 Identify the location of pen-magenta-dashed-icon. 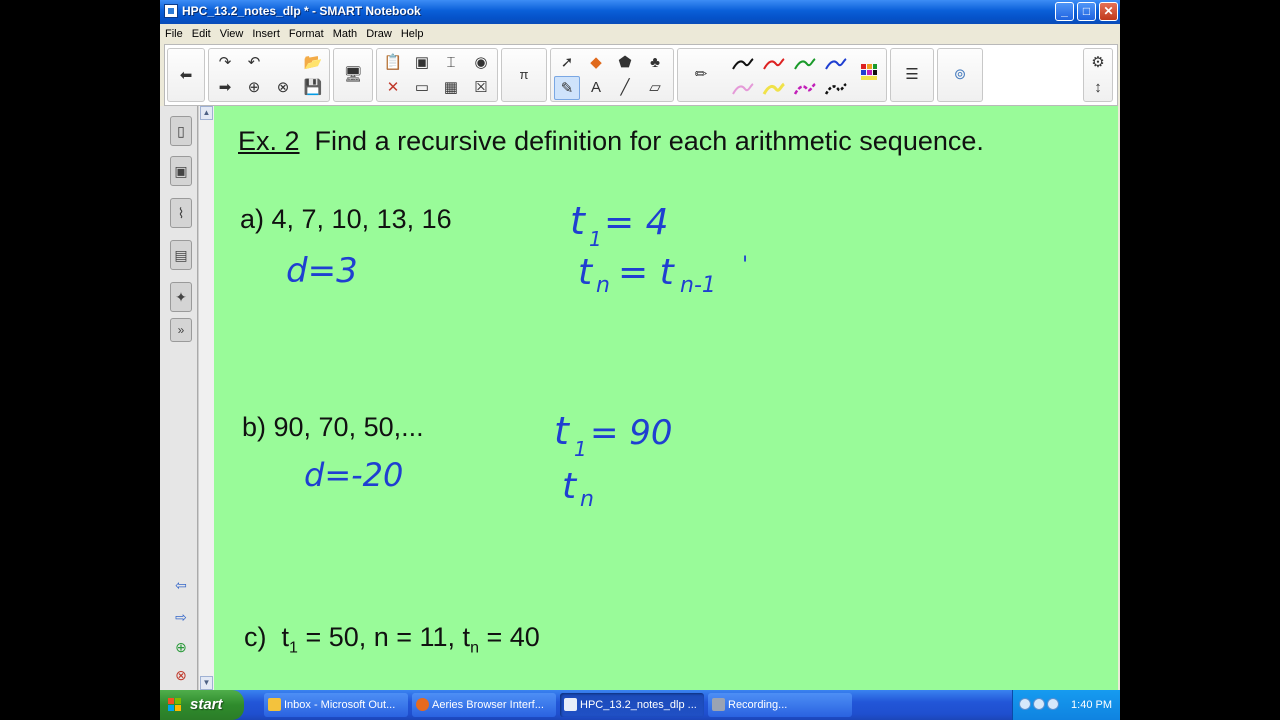
(805, 89).